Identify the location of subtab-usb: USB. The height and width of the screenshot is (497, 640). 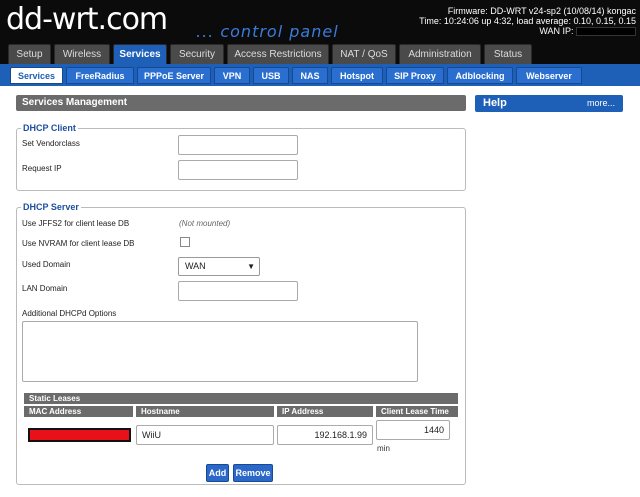
(271, 75).